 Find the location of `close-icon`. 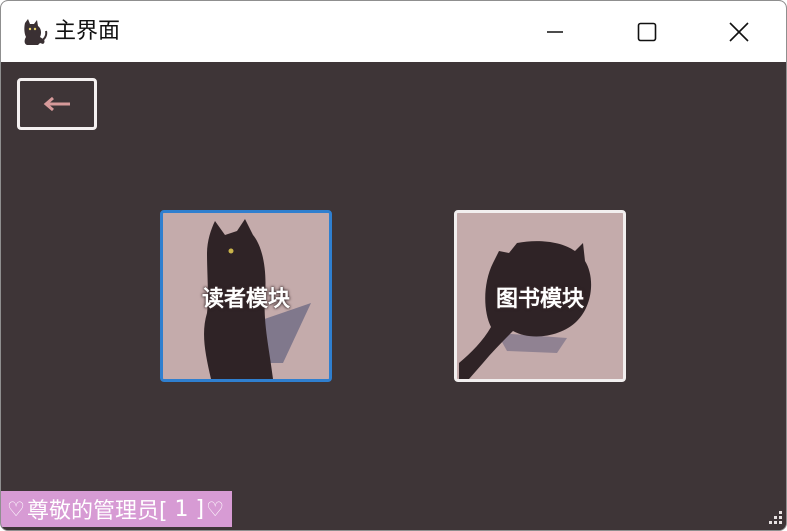

close-icon is located at coordinates (739, 31).